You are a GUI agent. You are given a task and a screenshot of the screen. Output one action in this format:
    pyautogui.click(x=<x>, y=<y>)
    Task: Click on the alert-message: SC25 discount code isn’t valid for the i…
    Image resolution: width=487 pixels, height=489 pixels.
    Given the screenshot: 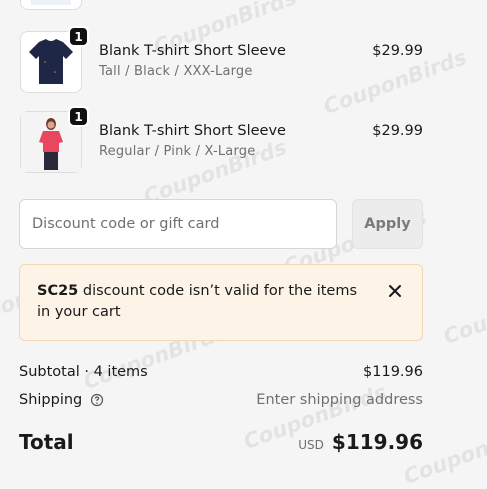 What is the action you would take?
    pyautogui.click(x=202, y=302)
    